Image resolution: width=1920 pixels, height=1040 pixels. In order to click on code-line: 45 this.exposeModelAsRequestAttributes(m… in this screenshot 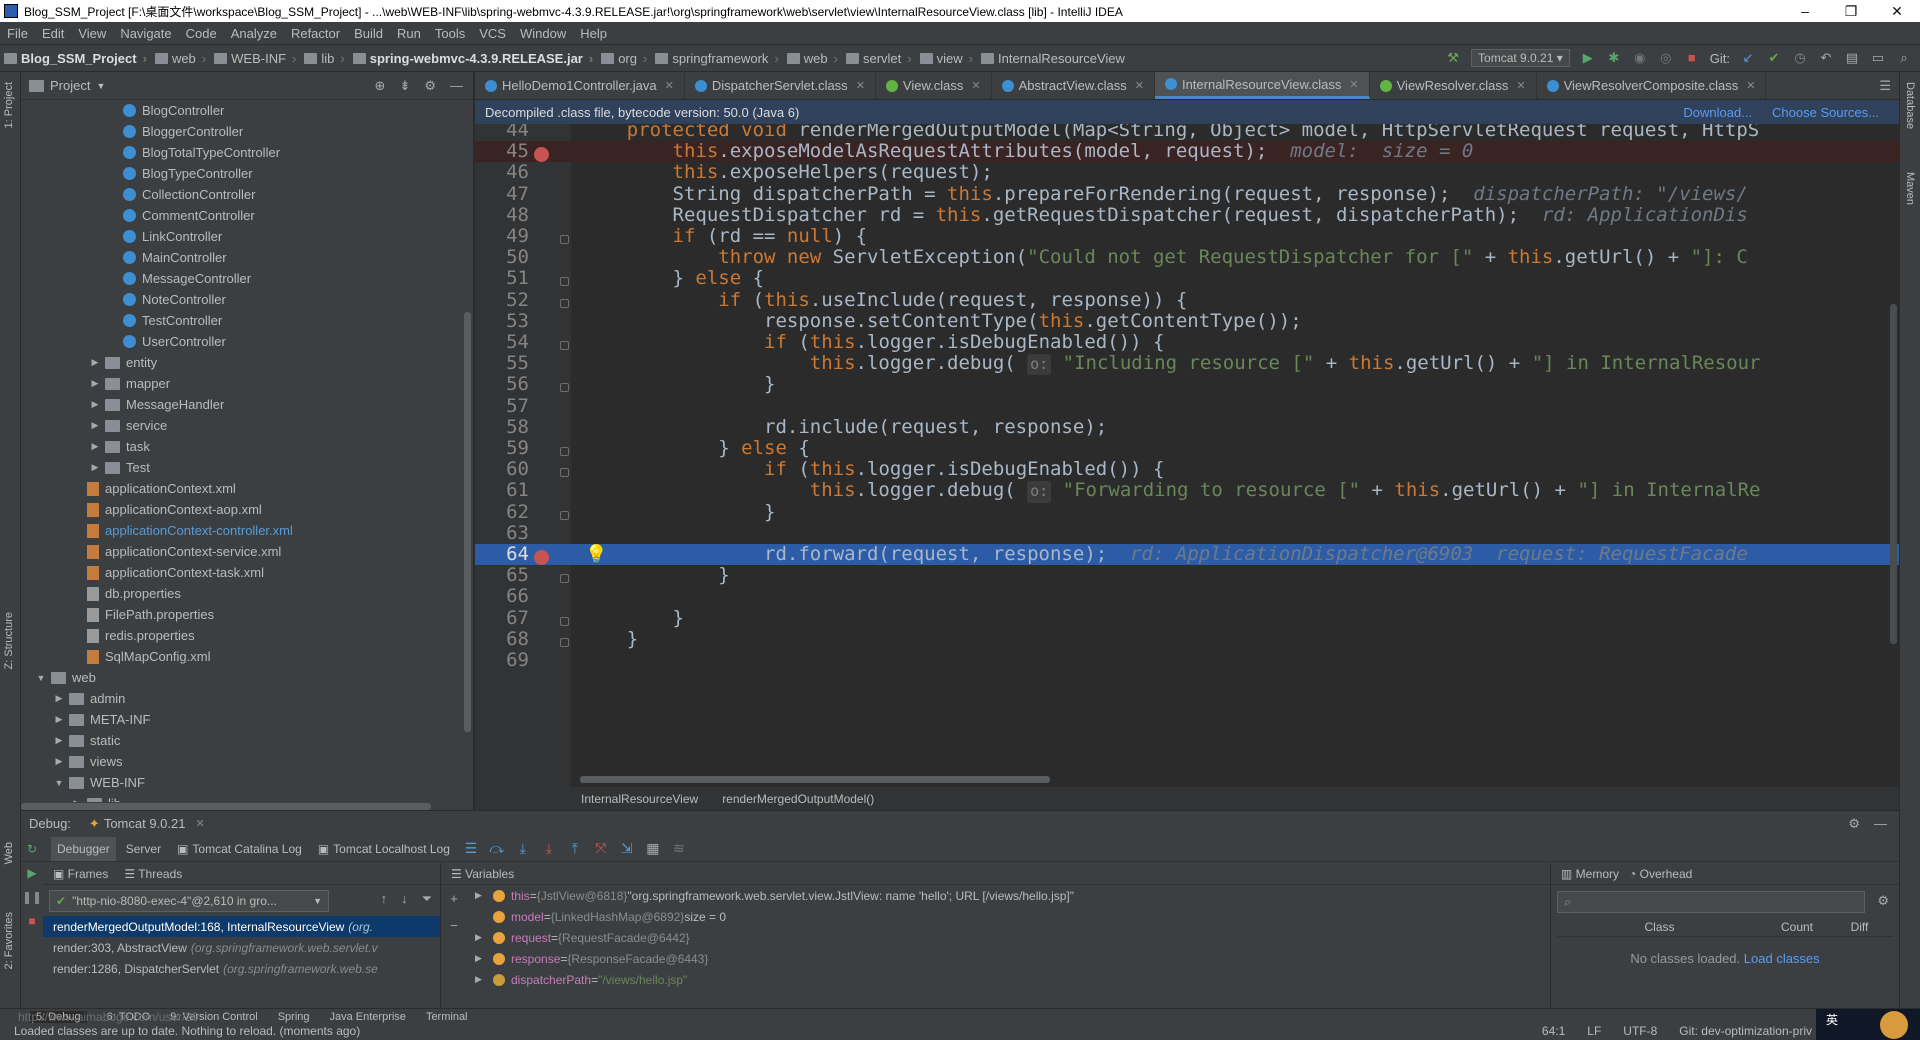, I will do `click(1187, 151)`.